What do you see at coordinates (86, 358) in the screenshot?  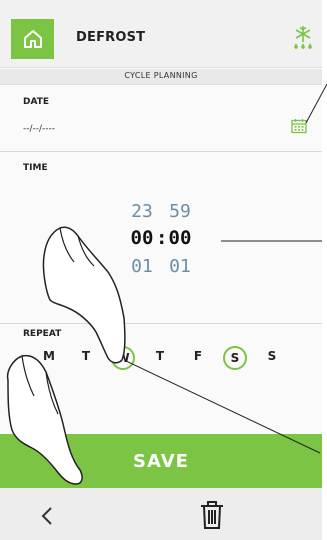 I see `day-tuesday: T` at bounding box center [86, 358].